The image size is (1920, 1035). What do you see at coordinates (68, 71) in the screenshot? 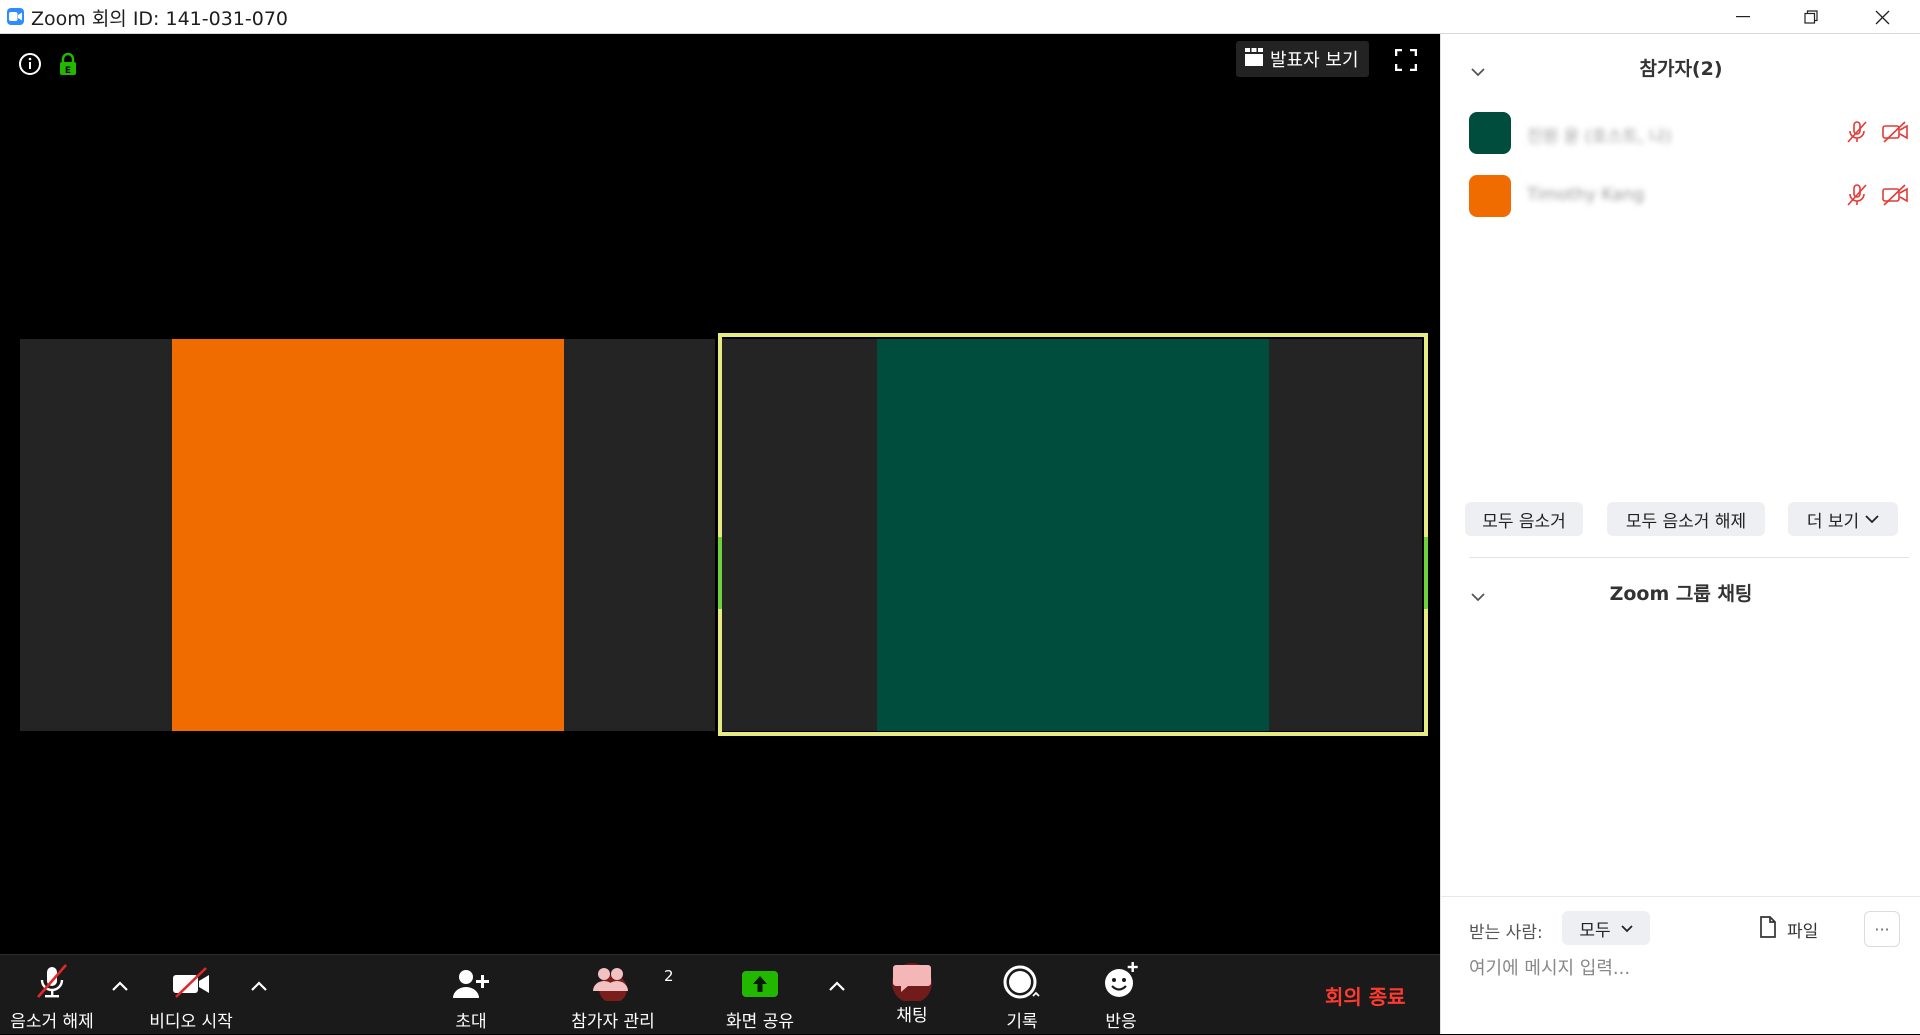
I see `svg-text: E` at bounding box center [68, 71].